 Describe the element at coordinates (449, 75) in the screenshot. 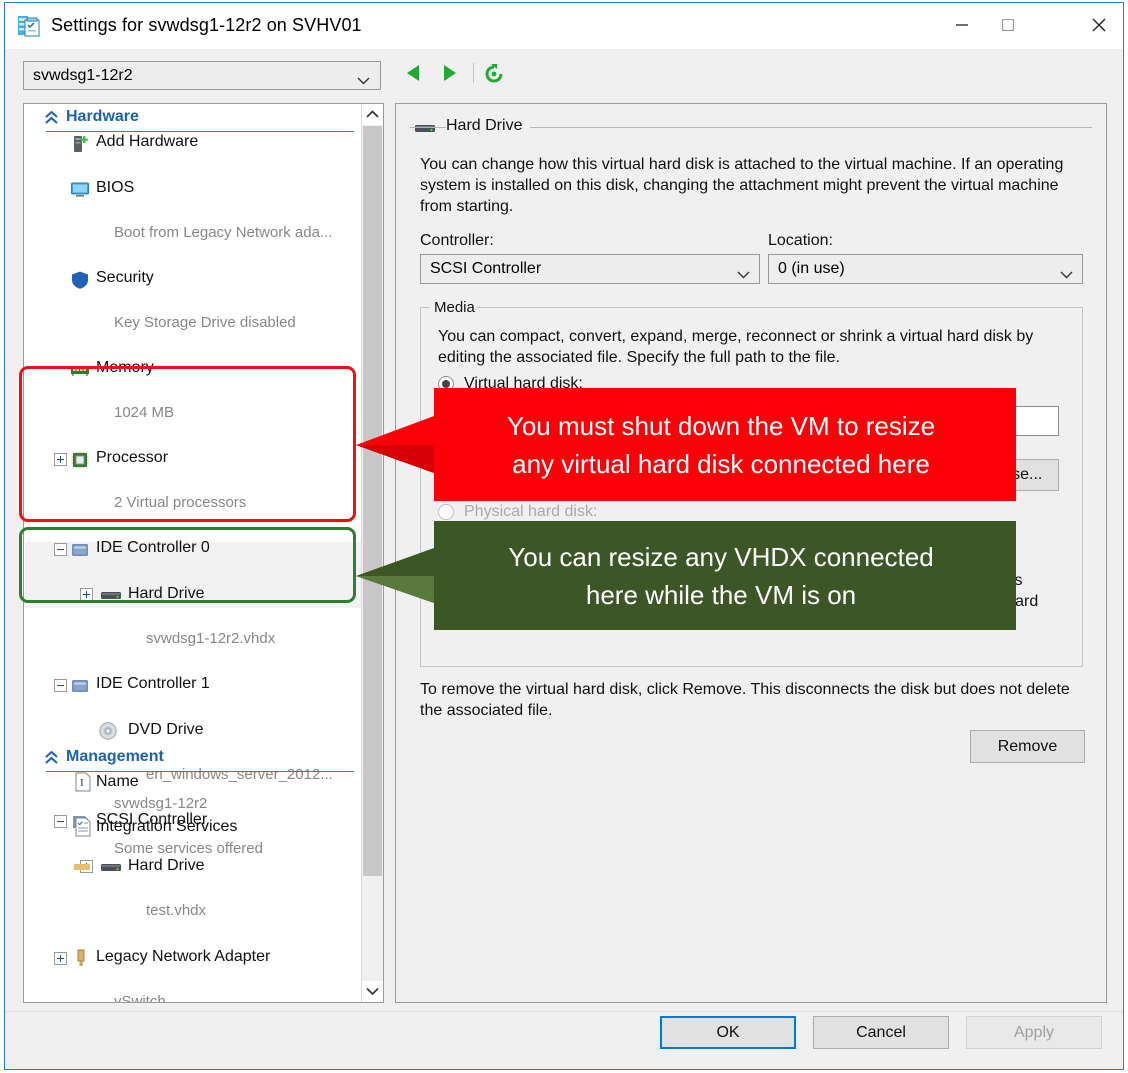

I see `forward-arrow-icon` at that location.